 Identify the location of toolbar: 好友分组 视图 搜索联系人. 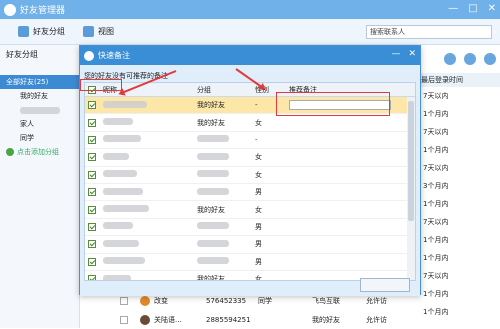
(250, 32).